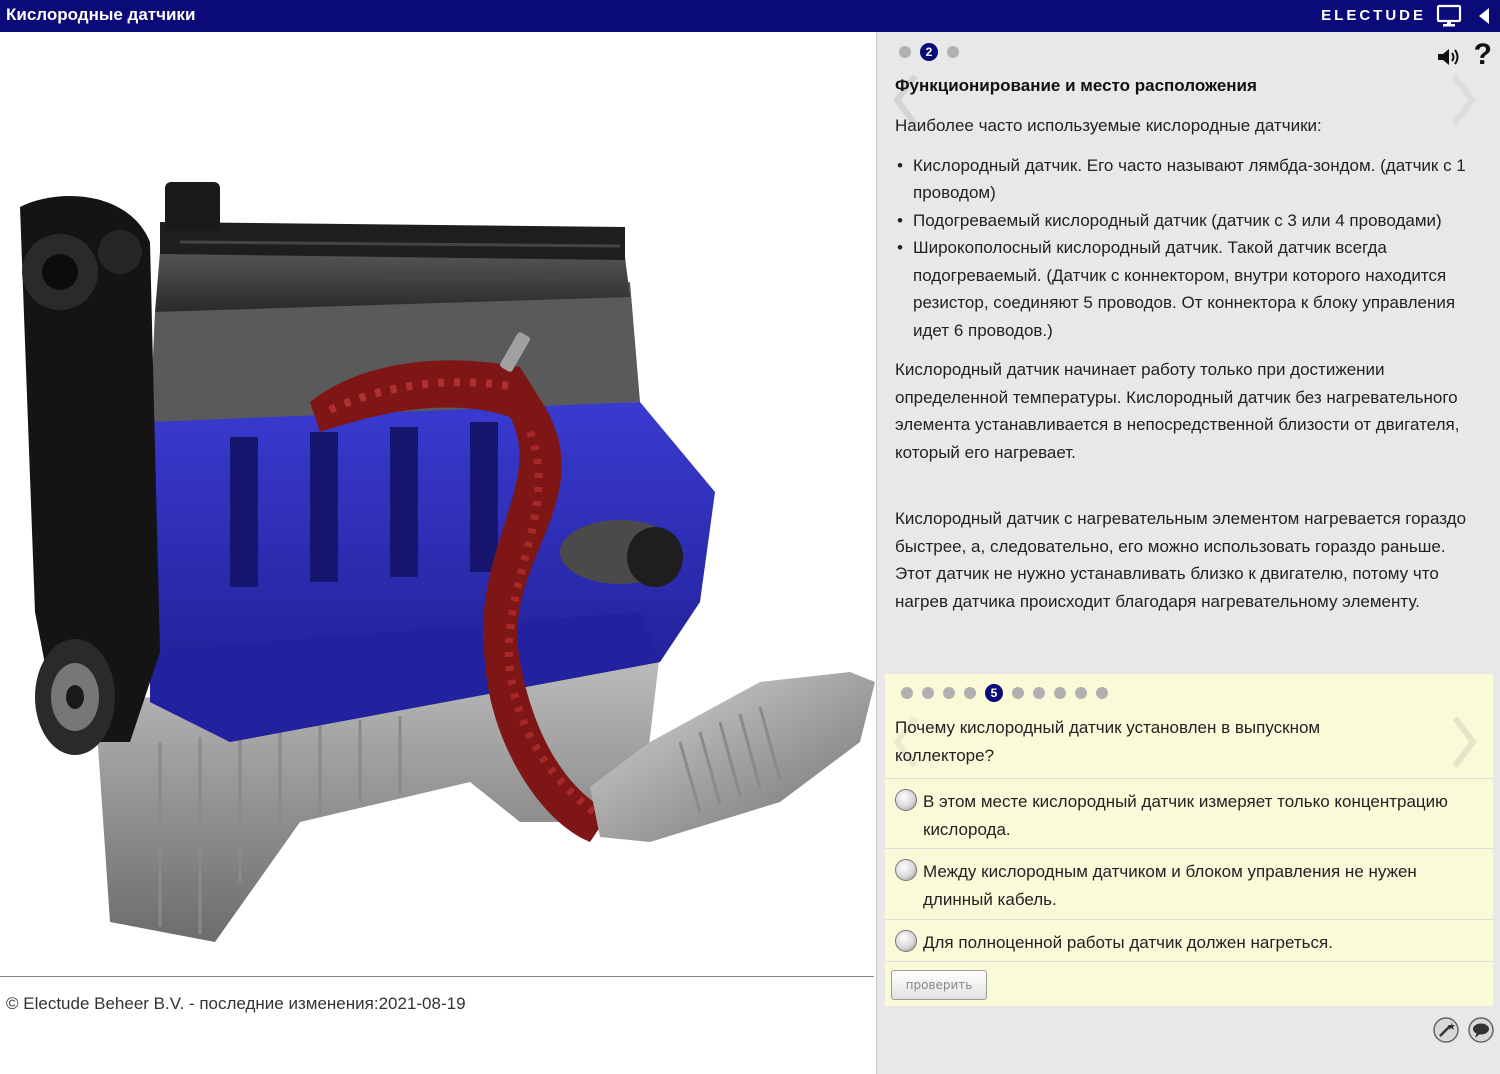 The image size is (1500, 1074). What do you see at coordinates (101, 14) in the screenshot?
I see `page-title: Кислородные датчики` at bounding box center [101, 14].